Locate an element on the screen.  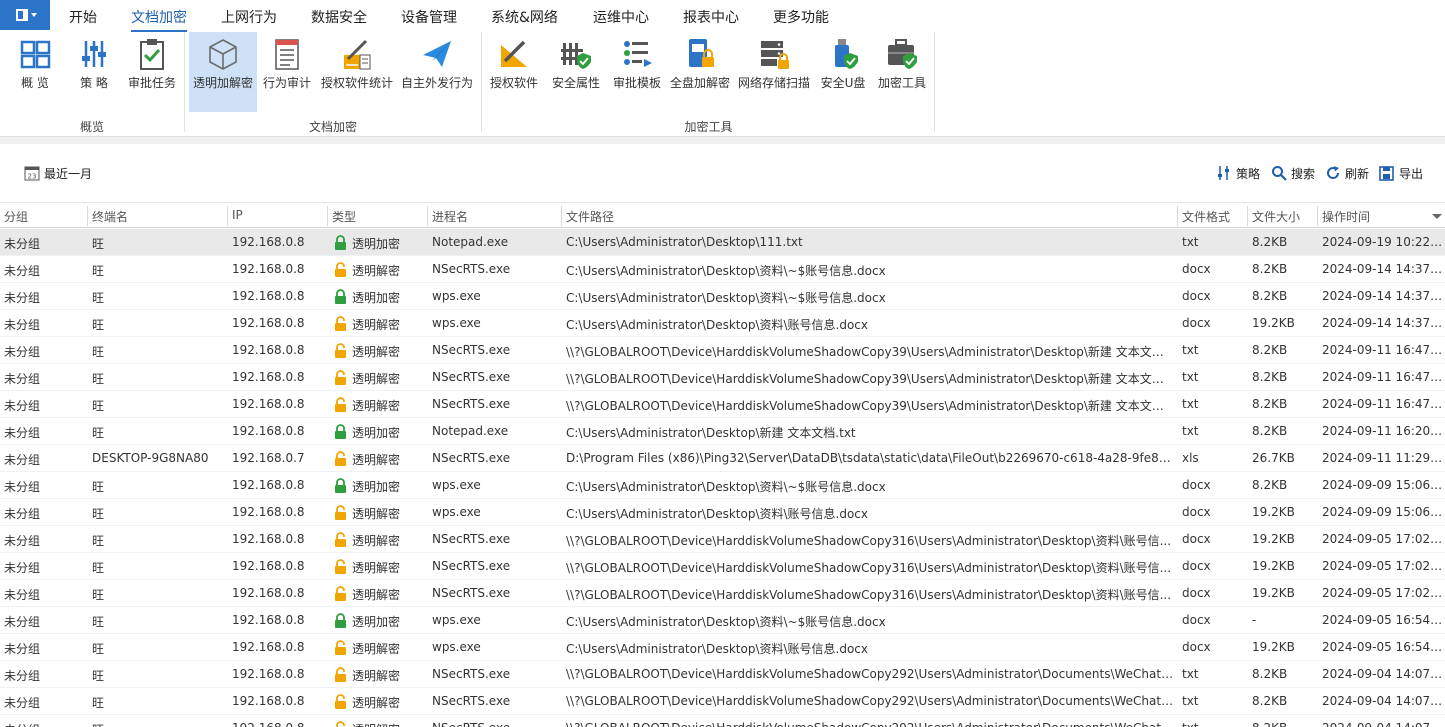
ribbon-full-disk-crypt-button: 全盘加解密 is located at coordinates (700, 72).